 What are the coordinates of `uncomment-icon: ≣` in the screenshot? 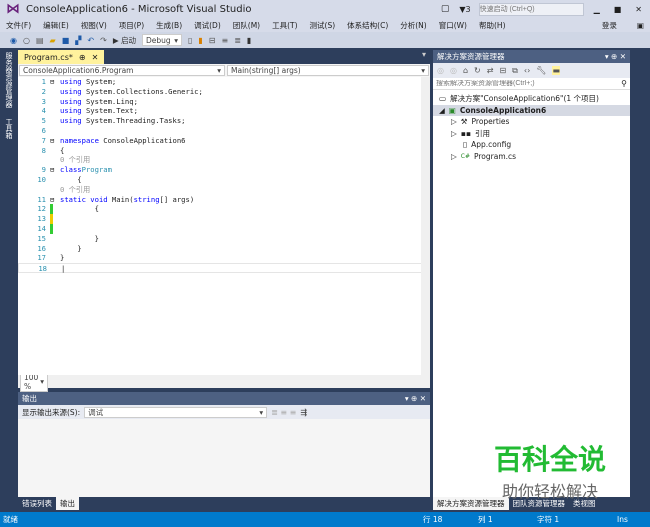 It's located at (237, 40).